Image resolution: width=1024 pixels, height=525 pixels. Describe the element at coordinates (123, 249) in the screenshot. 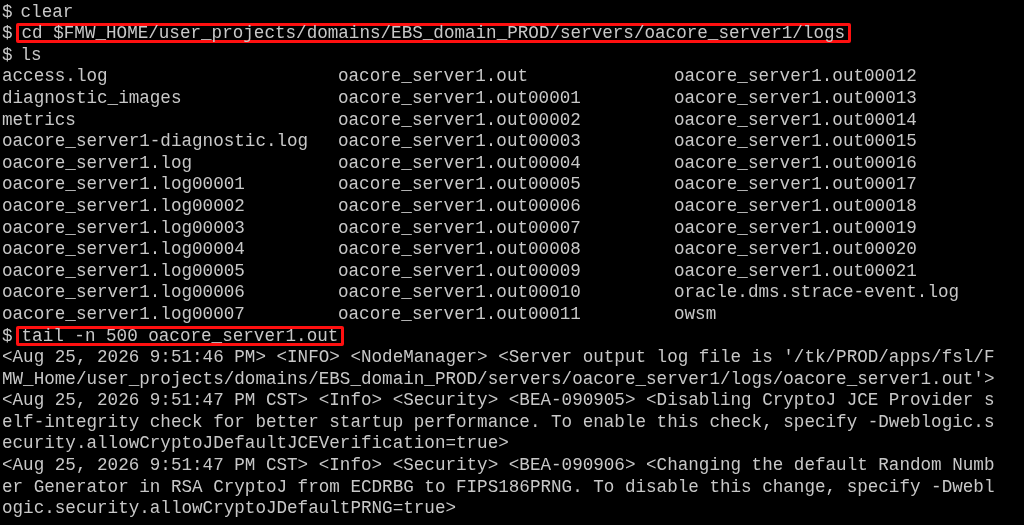

I see `file-name: oacore_server1.log00004` at that location.